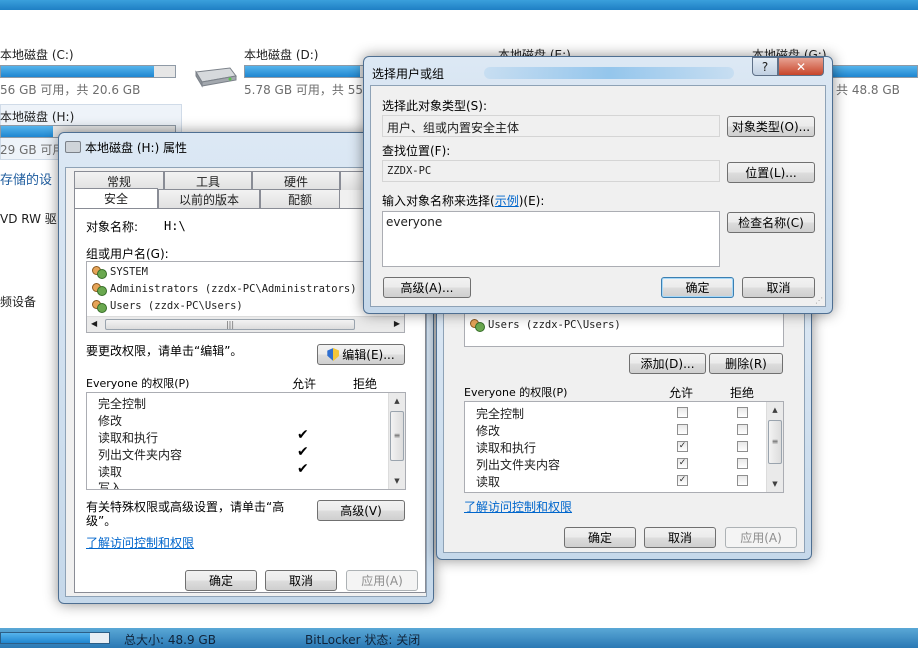  Describe the element at coordinates (281, 54) in the screenshot. I see `drive-d-label: 本地磁盘 (D:)` at that location.